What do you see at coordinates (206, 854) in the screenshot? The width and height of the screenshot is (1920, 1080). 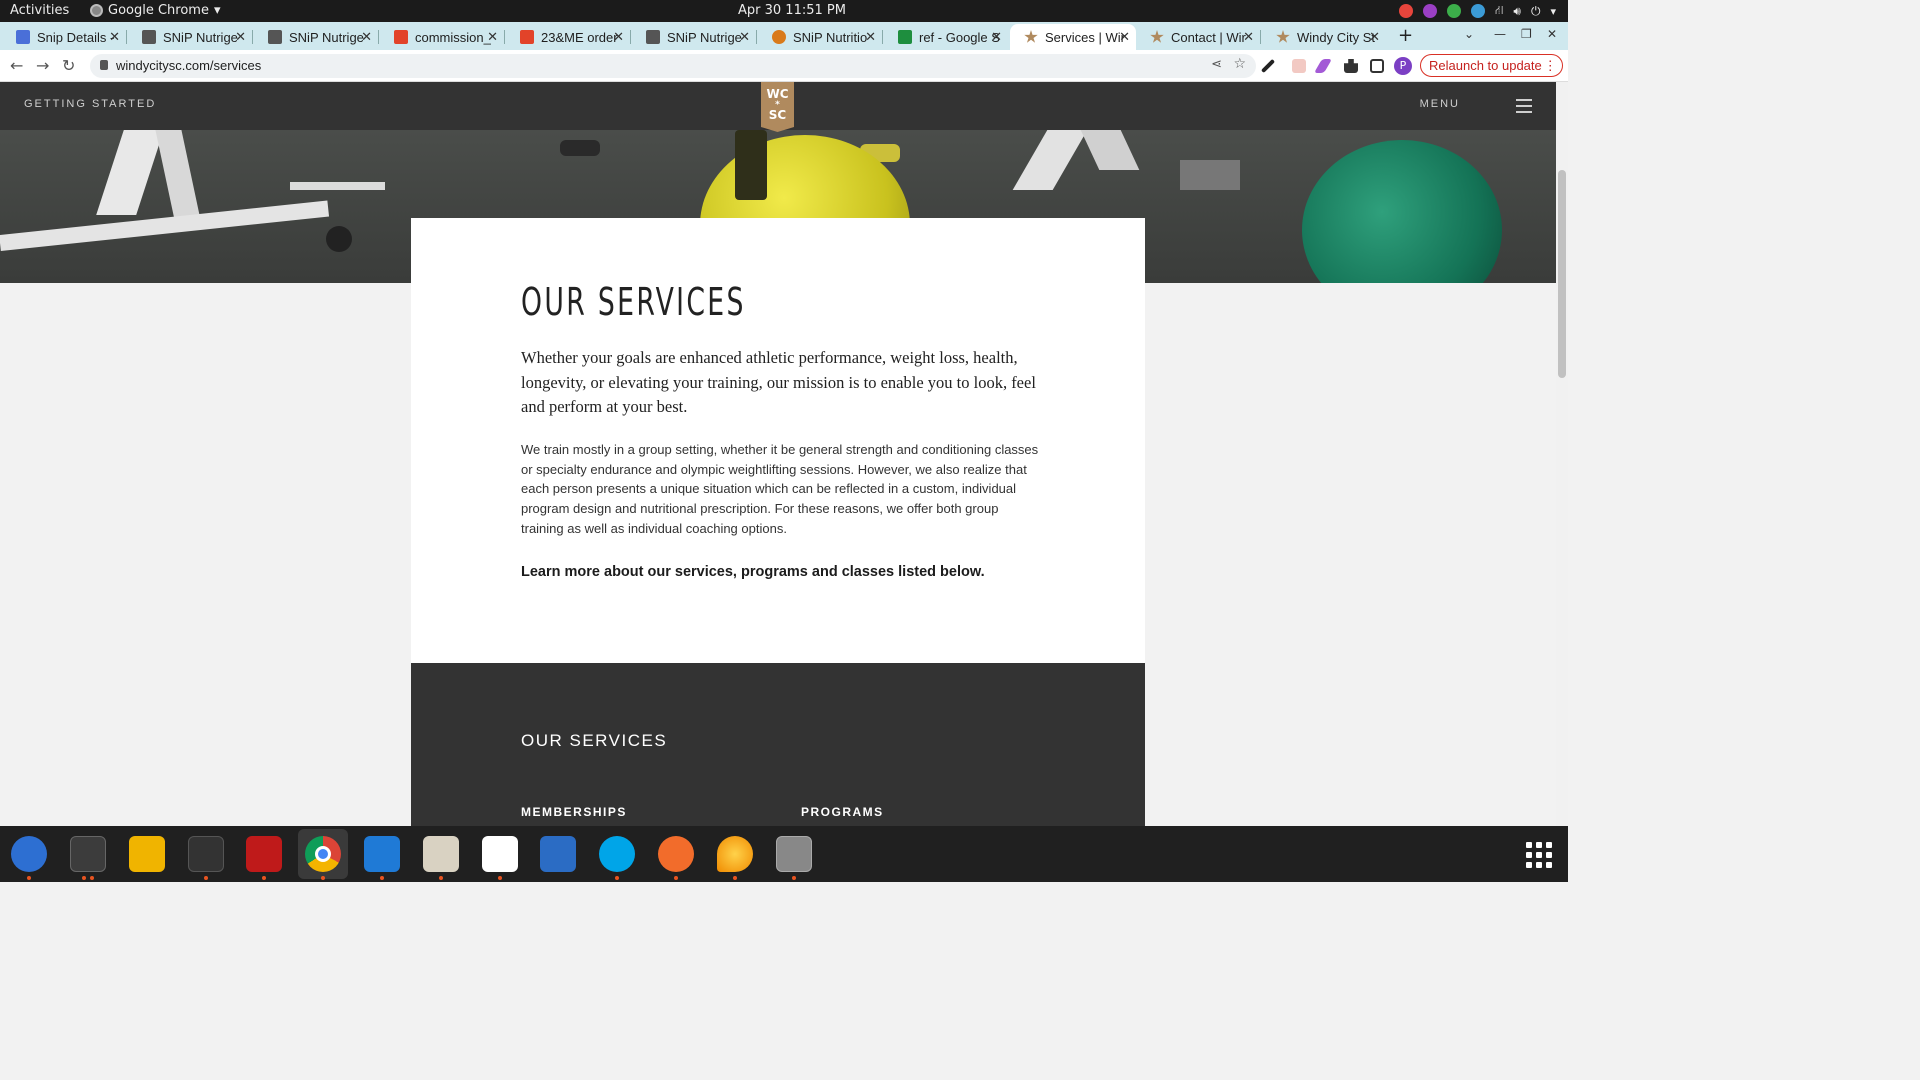 I see `system-monitor-icon` at bounding box center [206, 854].